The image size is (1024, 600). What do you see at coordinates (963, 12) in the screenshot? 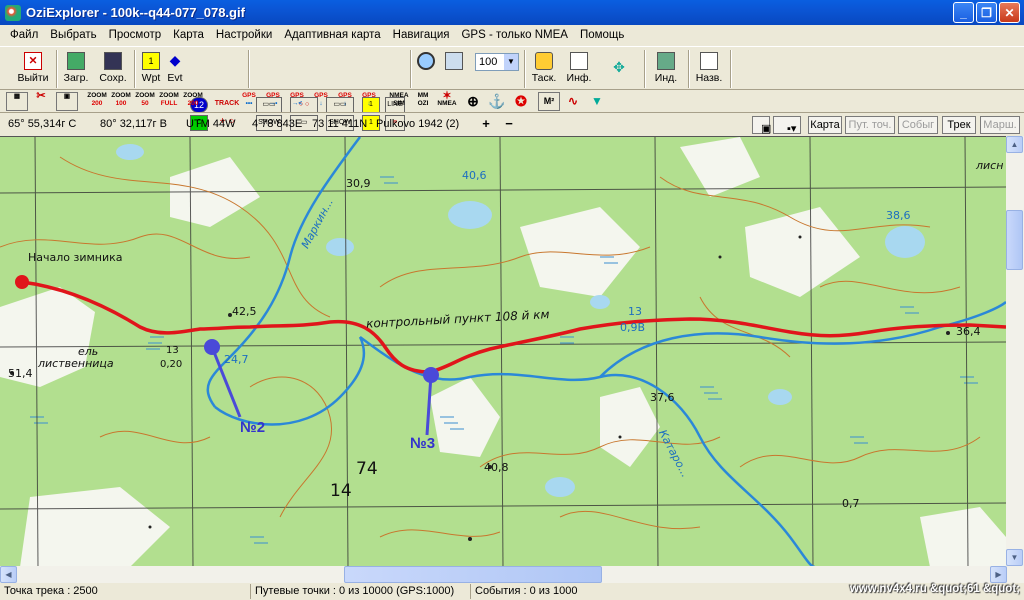
I see `minimize-button: _` at bounding box center [963, 12].